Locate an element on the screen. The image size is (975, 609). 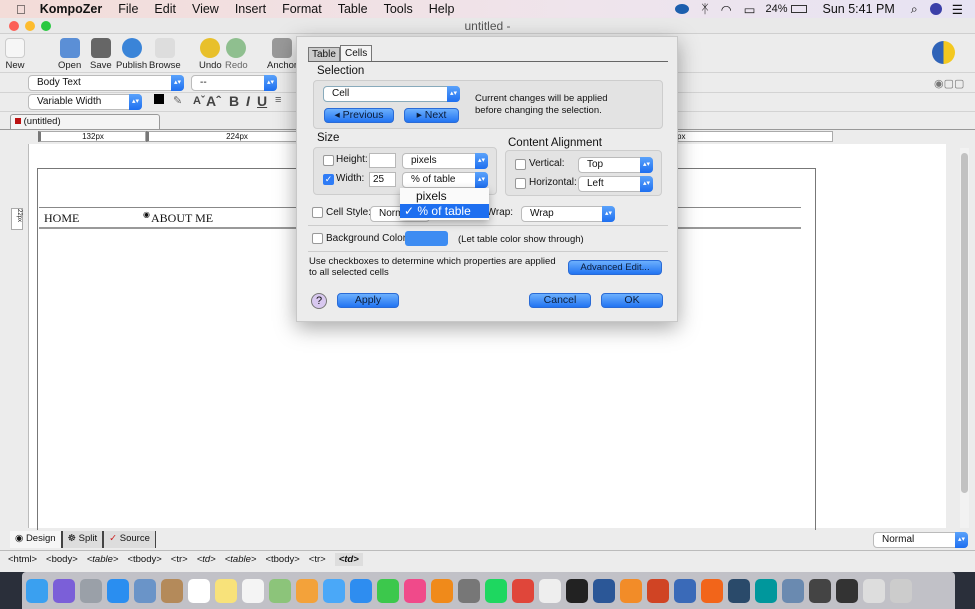
background-color-swatch is located at coordinates (426, 238).